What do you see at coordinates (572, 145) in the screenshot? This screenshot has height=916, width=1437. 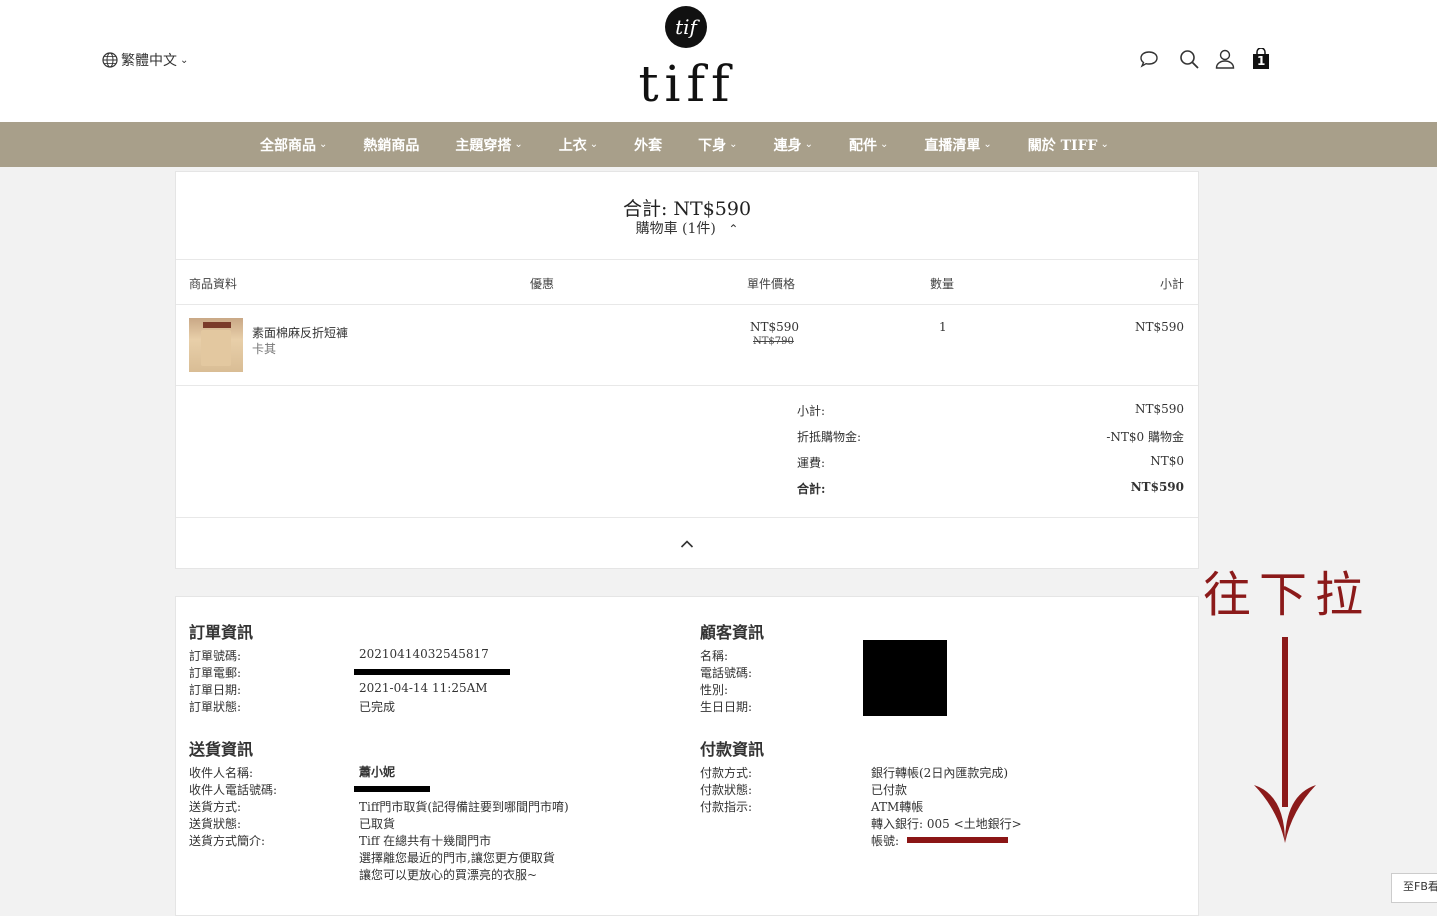 I see `nav-item-label: 上衣` at bounding box center [572, 145].